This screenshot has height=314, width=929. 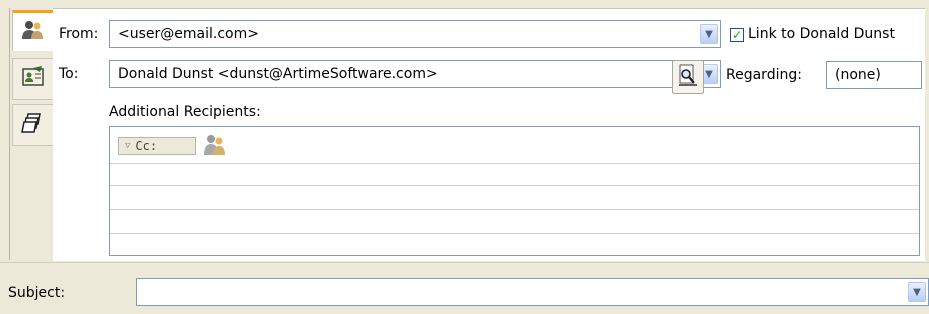 I want to click on tab-copies, so click(x=32, y=125).